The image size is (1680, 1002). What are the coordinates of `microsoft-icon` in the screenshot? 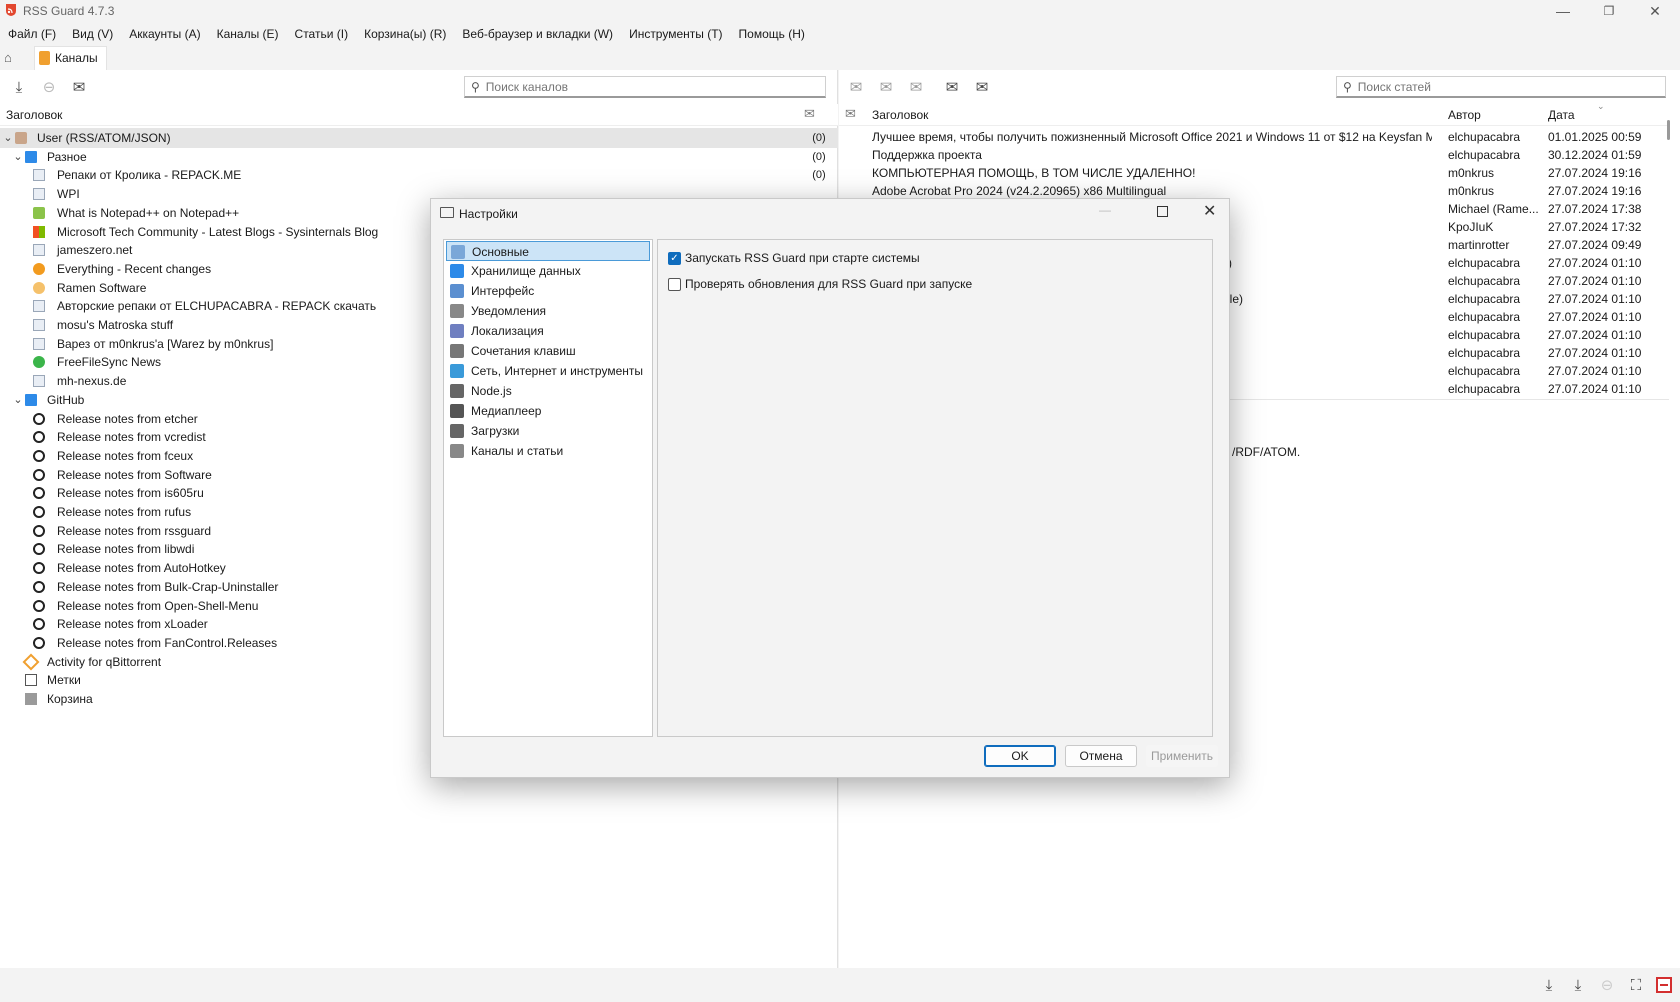 It's located at (39, 232).